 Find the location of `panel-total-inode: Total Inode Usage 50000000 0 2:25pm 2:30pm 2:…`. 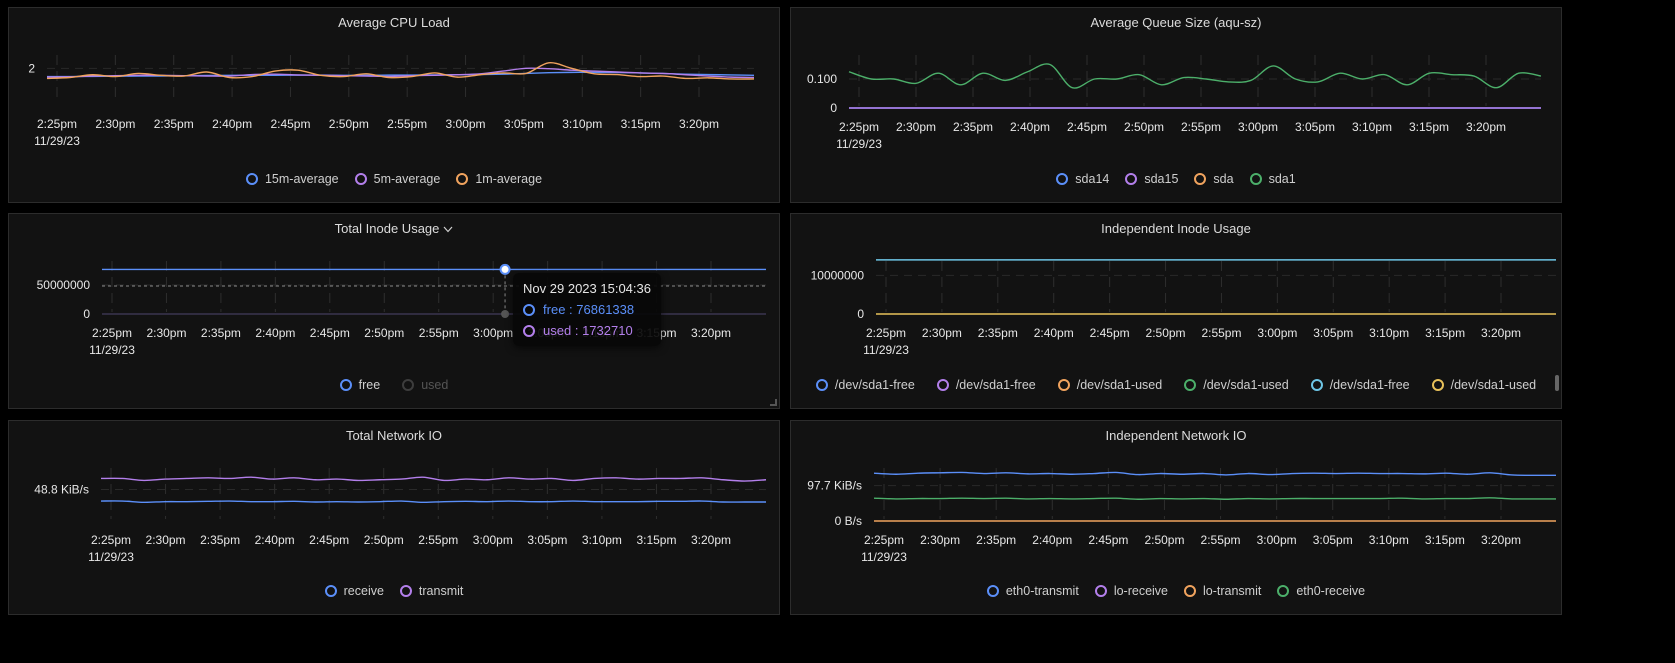

panel-total-inode: Total Inode Usage 50000000 0 2:25pm 2:30pm 2:… is located at coordinates (394, 311).